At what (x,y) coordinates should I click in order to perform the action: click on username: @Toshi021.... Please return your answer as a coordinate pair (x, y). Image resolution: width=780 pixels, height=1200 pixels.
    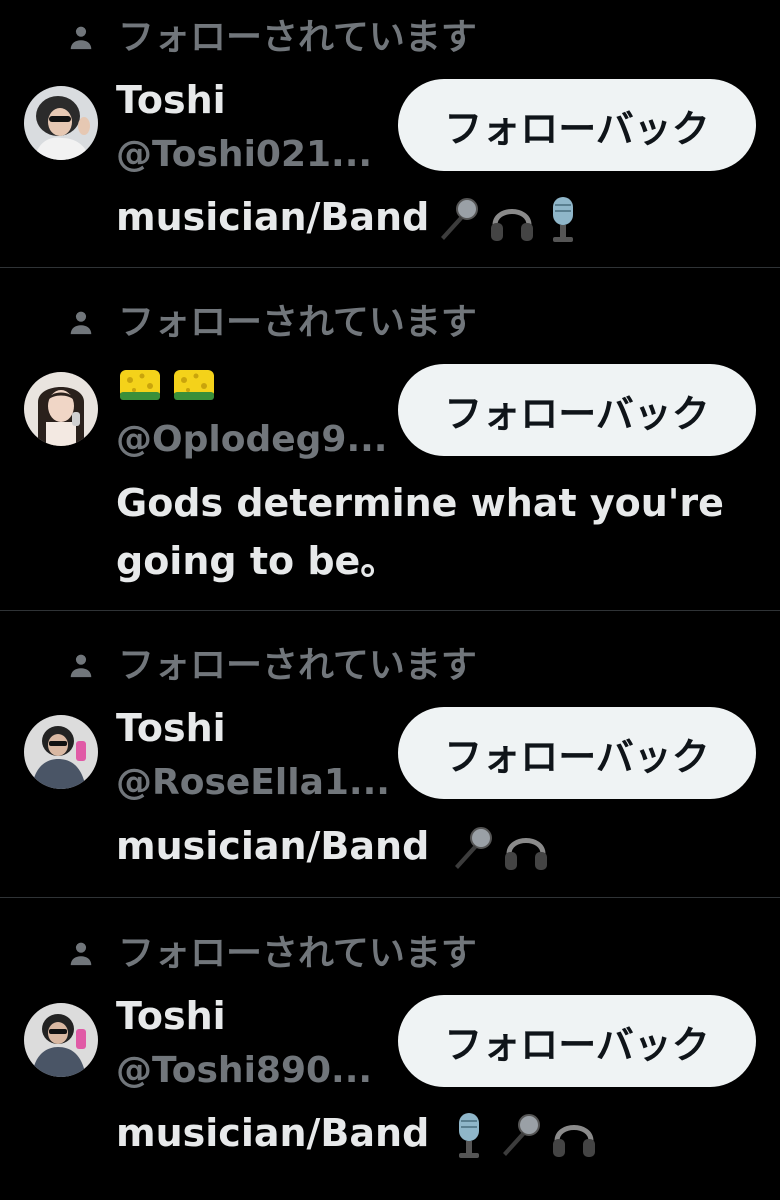
    Looking at the image, I should click on (244, 155).